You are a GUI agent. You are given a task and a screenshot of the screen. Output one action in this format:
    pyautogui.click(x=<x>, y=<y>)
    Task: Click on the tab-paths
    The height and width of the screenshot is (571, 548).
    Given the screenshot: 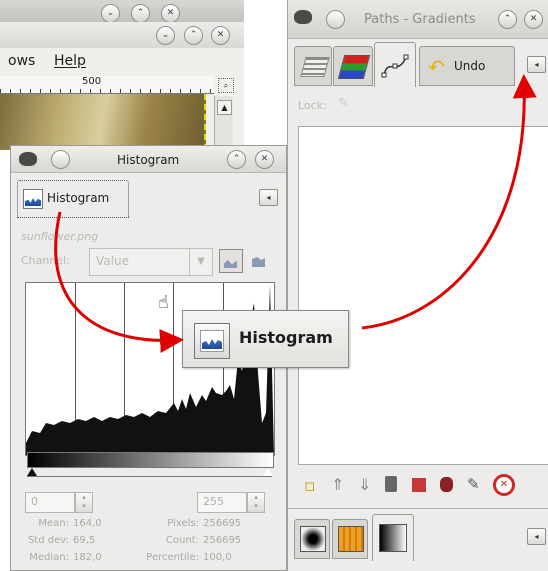 What is the action you would take?
    pyautogui.click(x=395, y=64)
    